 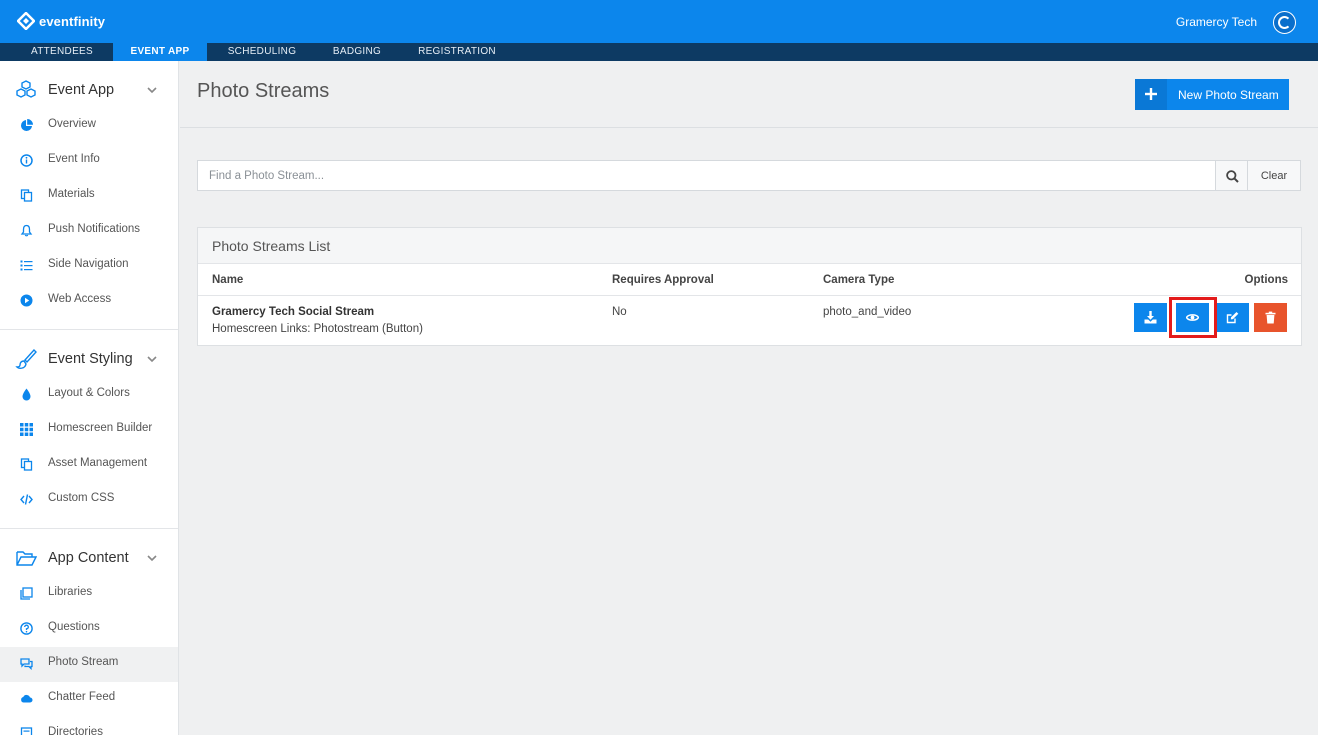 I want to click on download-button, so click(x=1150, y=317).